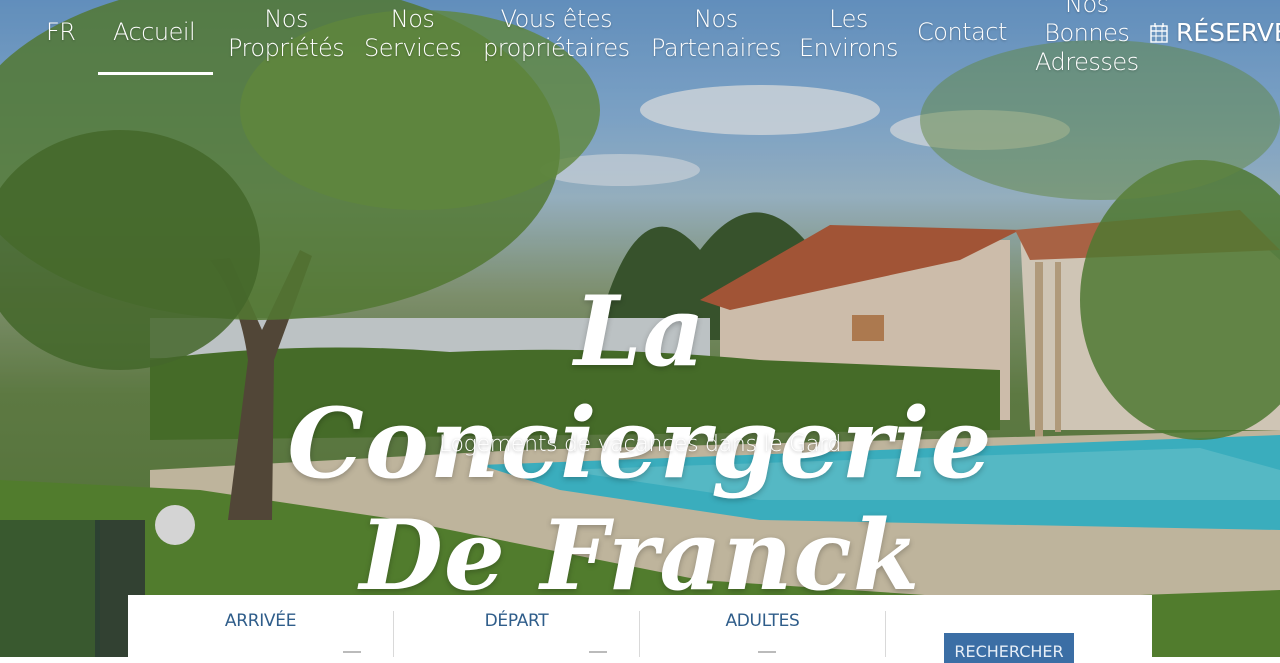 The width and height of the screenshot is (1280, 663). I want to click on adults-label: ADULTES, so click(762, 621).